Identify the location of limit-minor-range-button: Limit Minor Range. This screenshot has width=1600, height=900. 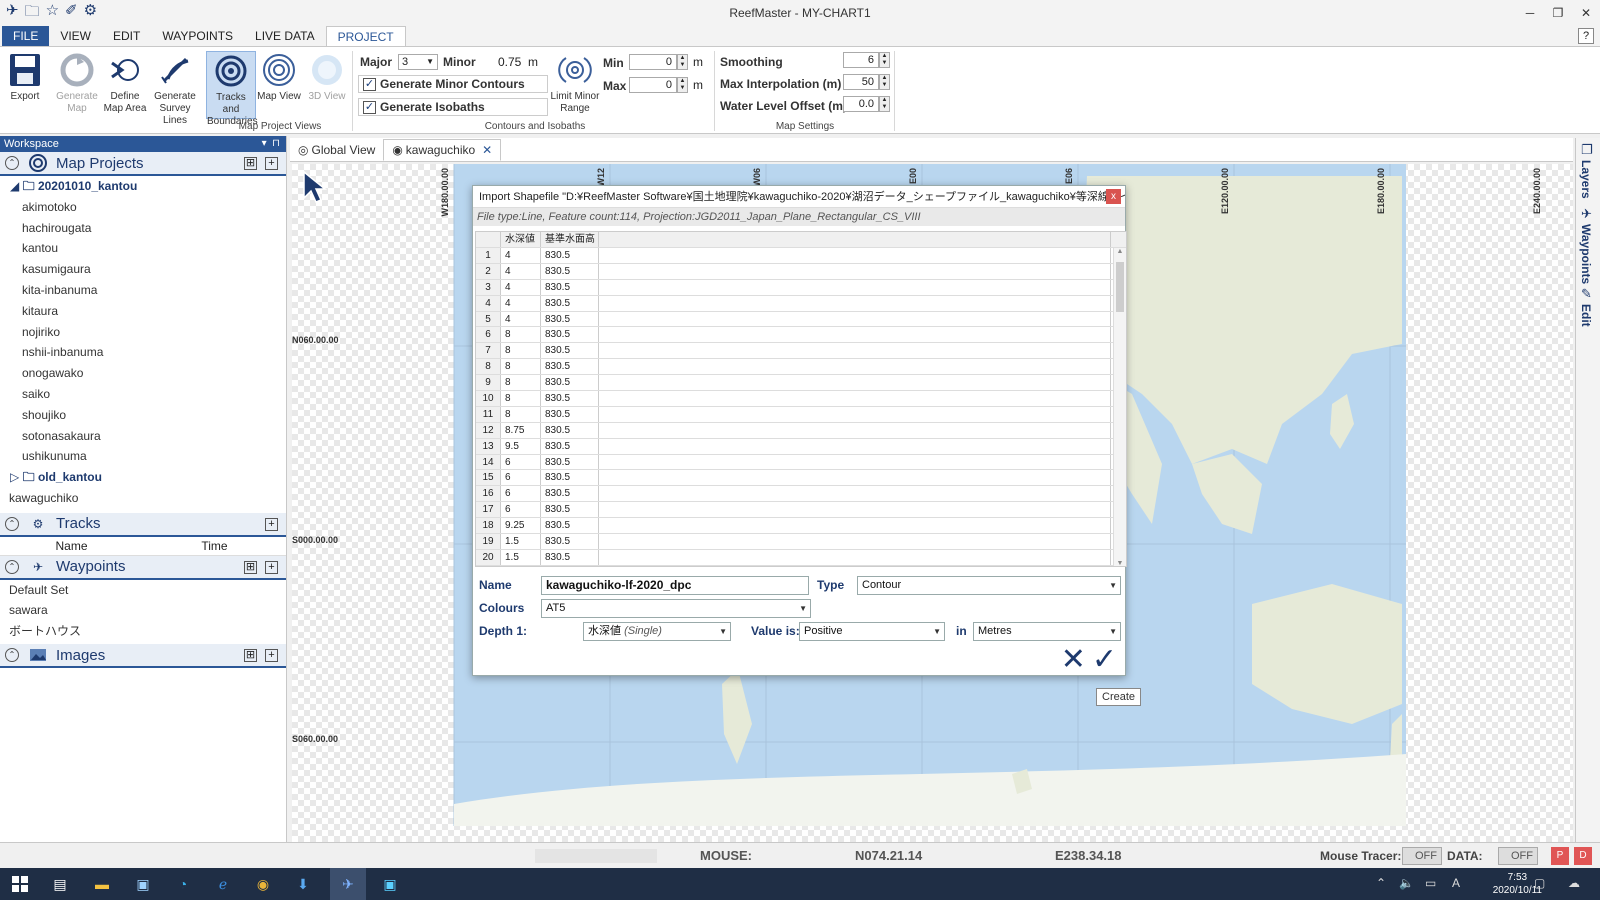
(575, 83).